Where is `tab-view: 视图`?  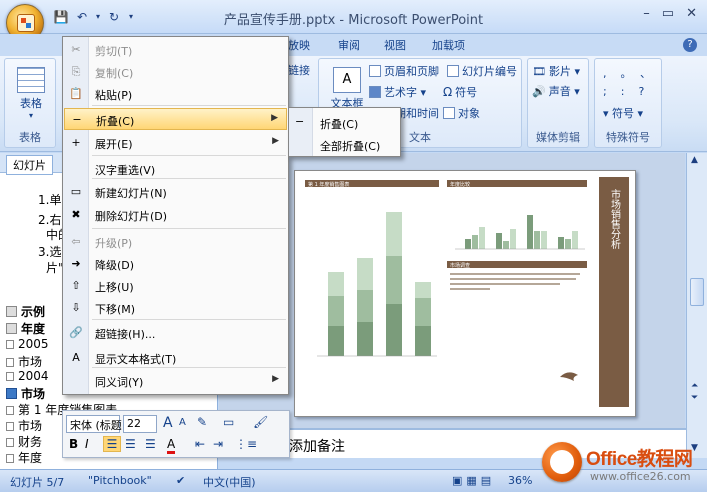
tab-view: 视图 is located at coordinates (395, 45).